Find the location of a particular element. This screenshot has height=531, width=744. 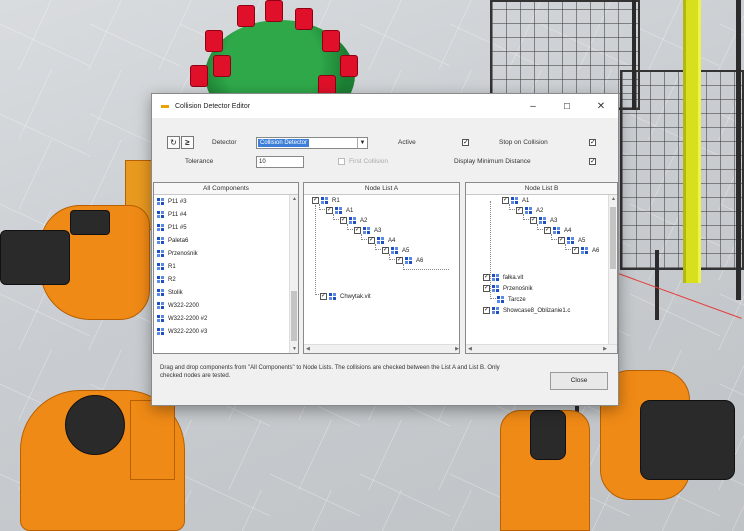

stop-on-collision-checkbox: ✓ is located at coordinates (592, 142).